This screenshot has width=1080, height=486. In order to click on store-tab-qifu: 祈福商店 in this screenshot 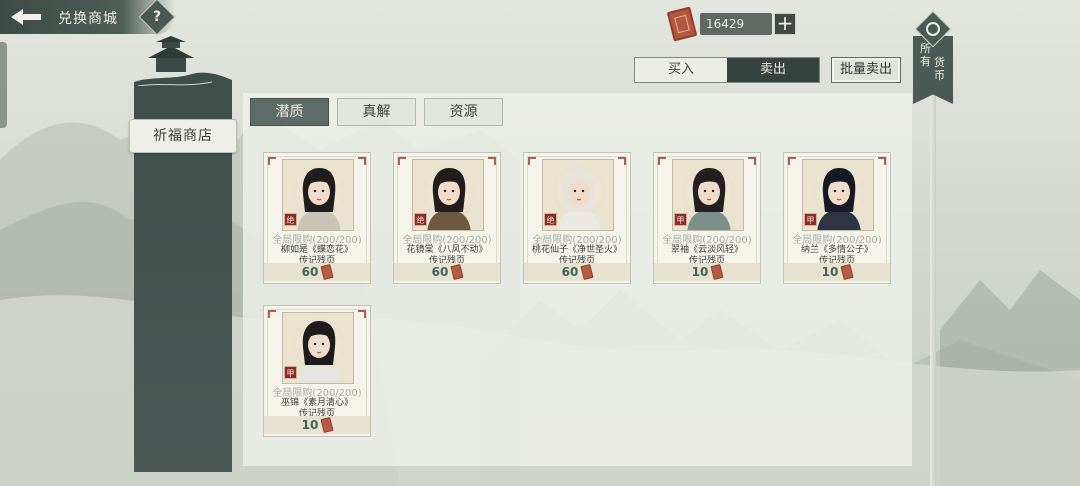, I will do `click(183, 136)`.